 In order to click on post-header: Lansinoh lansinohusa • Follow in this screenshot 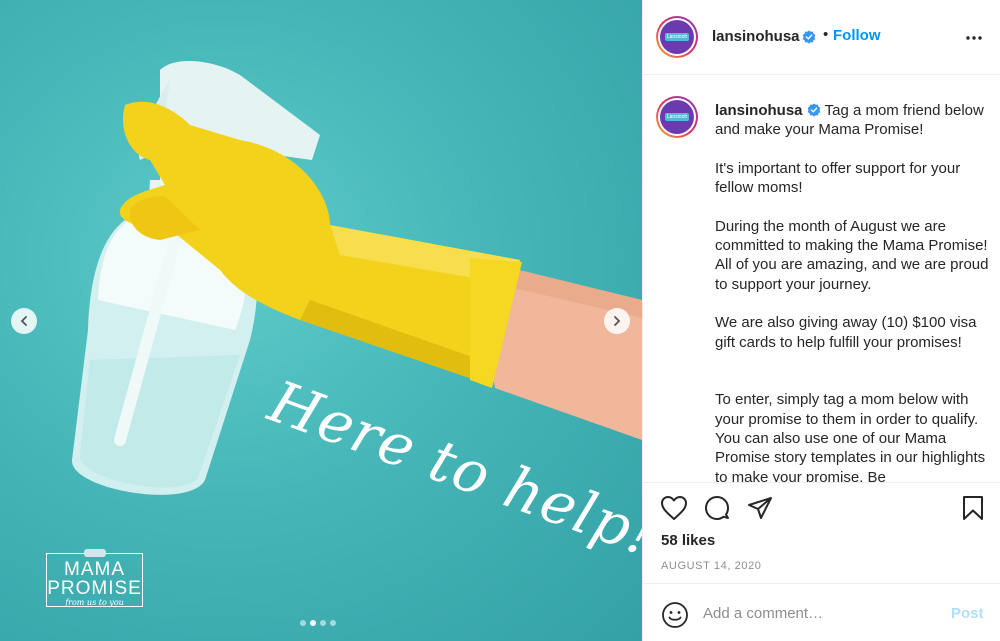, I will do `click(821, 37)`.